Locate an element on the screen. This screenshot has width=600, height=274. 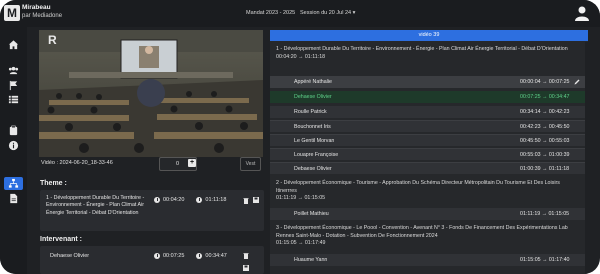
speaker-time: 01:00:39 → 01:11:18 is located at coordinates (545, 169).